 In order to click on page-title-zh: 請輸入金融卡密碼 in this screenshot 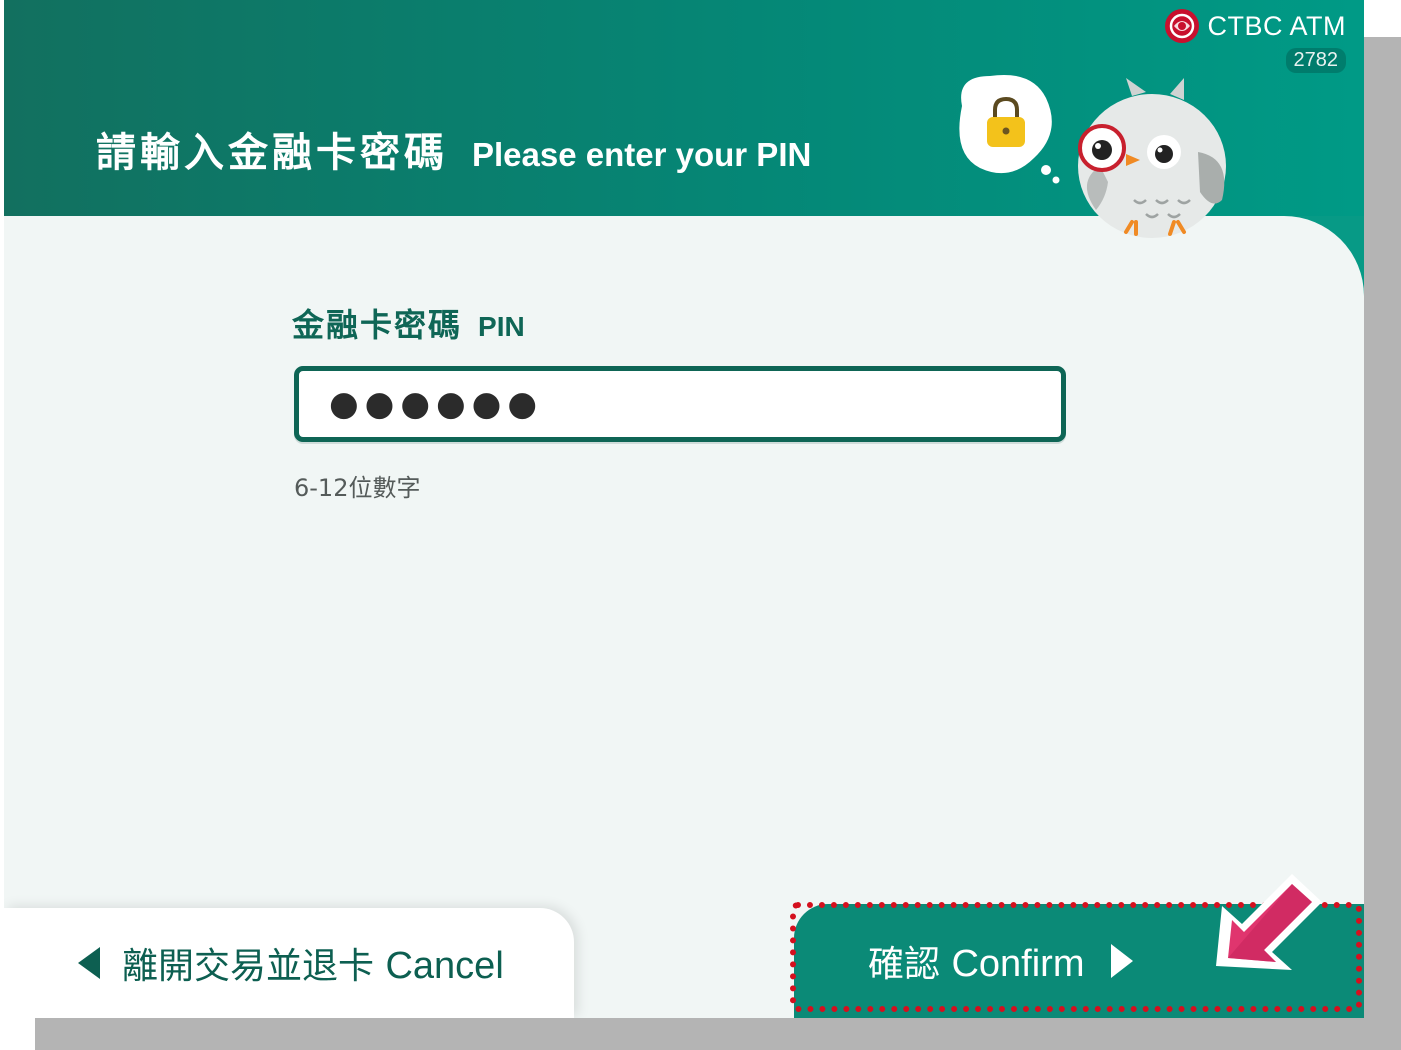, I will do `click(272, 153)`.